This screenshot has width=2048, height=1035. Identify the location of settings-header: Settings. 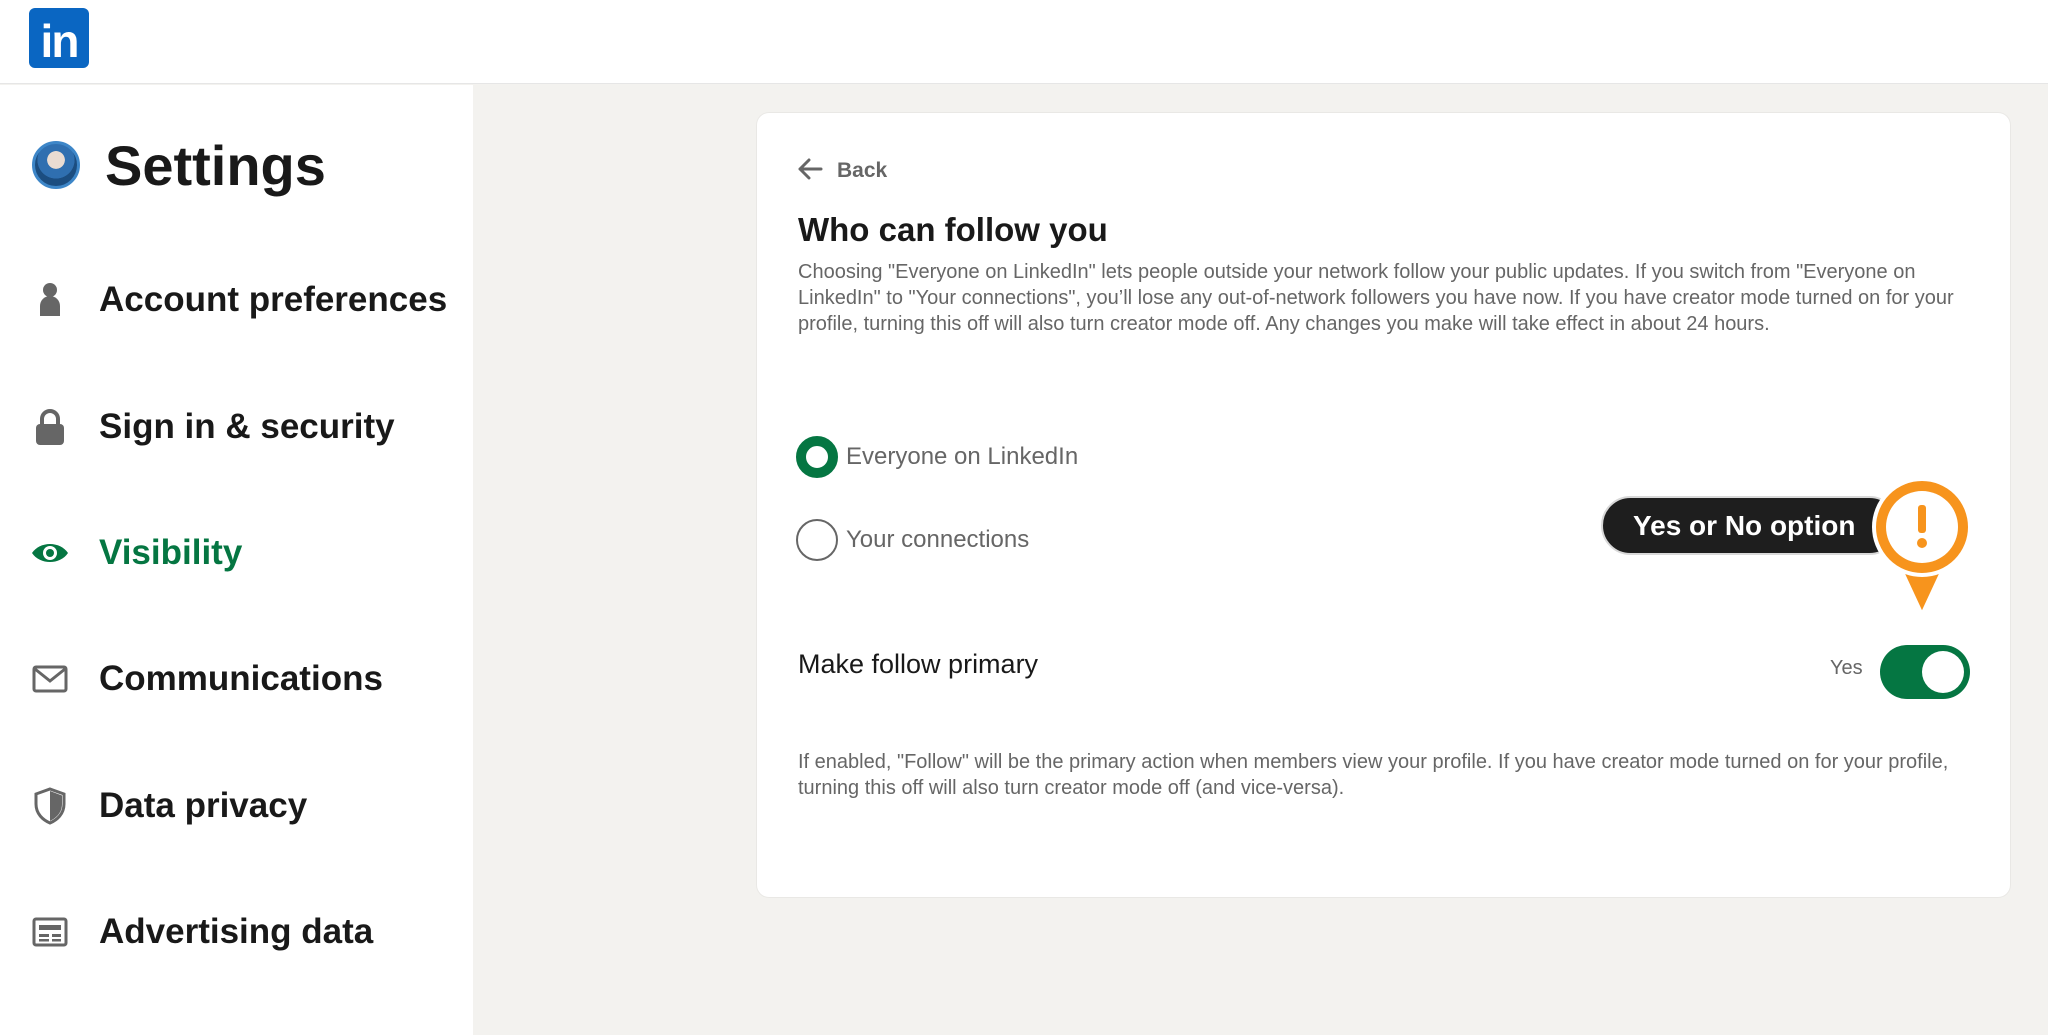
(179, 165).